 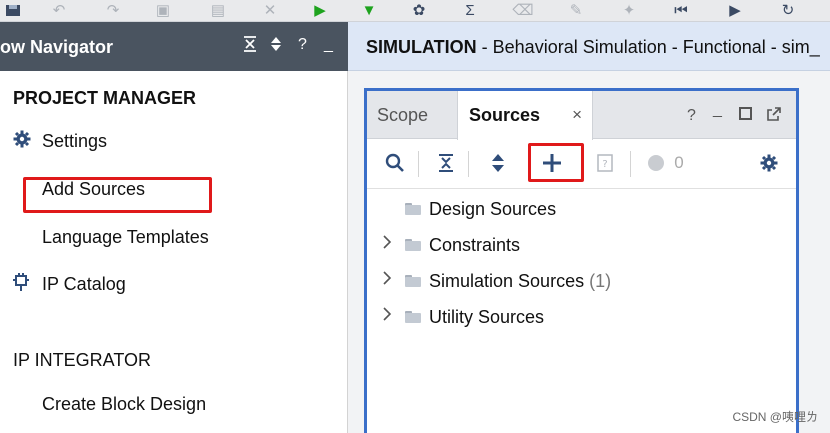 I want to click on properties-icon: ?, so click(x=605, y=163).